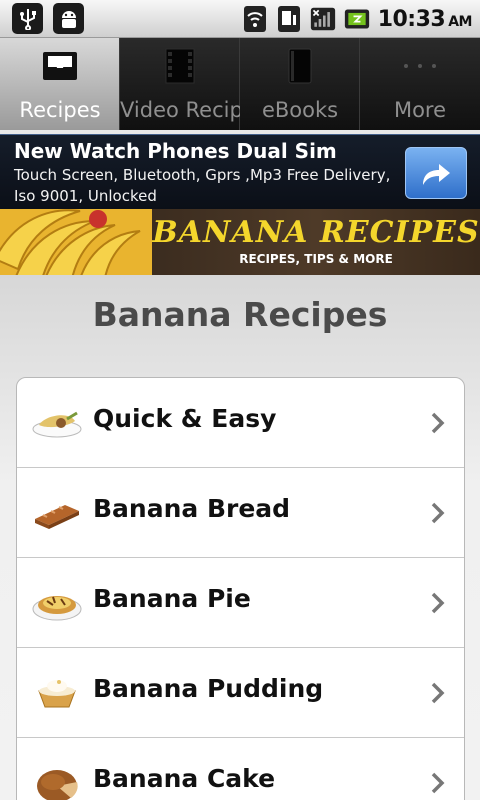  Describe the element at coordinates (192, 508) in the screenshot. I see `list-item-label: Banana Bread` at that location.